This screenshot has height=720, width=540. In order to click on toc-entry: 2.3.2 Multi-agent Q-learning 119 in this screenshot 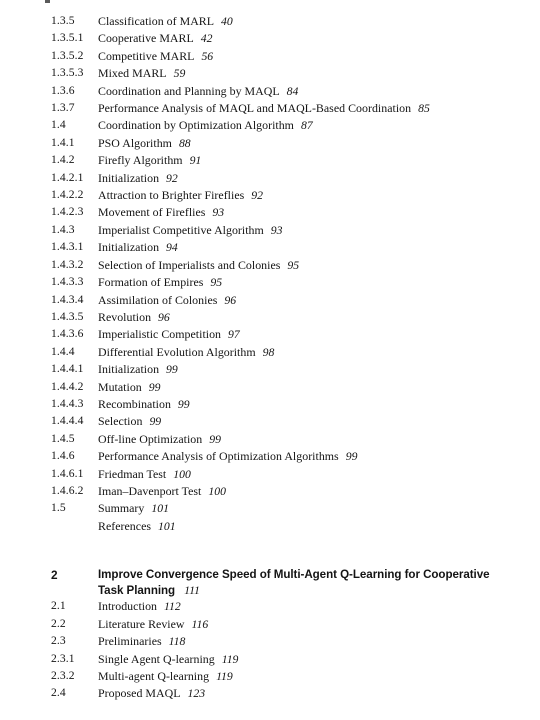, I will do `click(270, 676)`.